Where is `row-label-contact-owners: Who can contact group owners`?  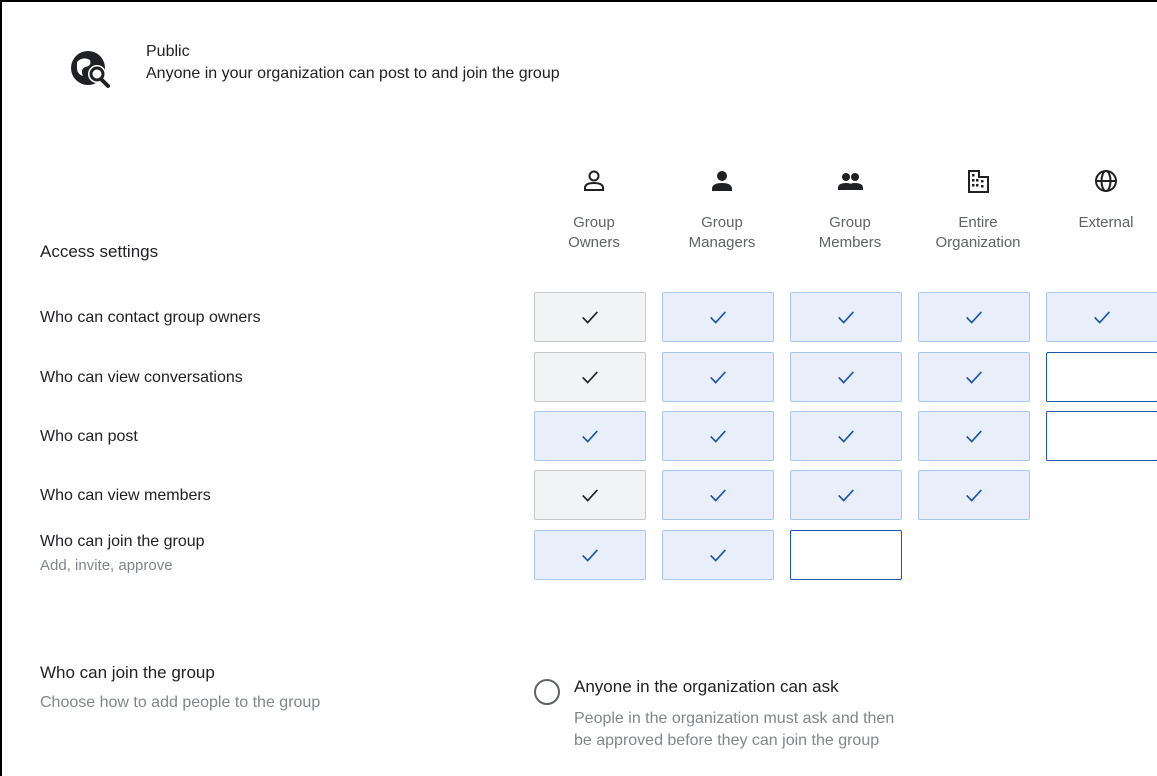 row-label-contact-owners: Who can contact group owners is located at coordinates (150, 317).